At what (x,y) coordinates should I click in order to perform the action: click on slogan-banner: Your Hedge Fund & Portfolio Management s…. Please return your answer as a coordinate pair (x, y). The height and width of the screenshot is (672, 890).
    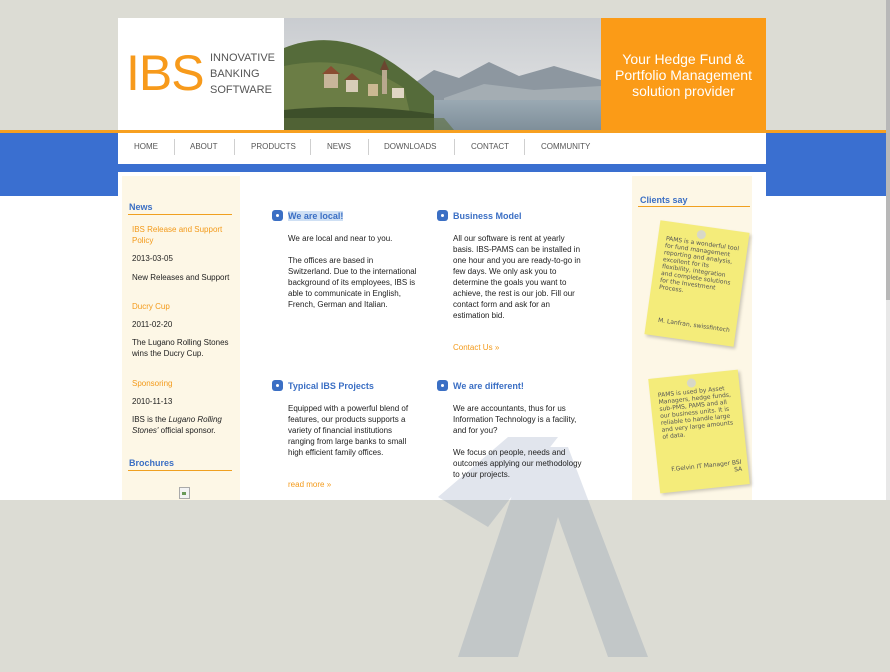
    Looking at the image, I should click on (683, 74).